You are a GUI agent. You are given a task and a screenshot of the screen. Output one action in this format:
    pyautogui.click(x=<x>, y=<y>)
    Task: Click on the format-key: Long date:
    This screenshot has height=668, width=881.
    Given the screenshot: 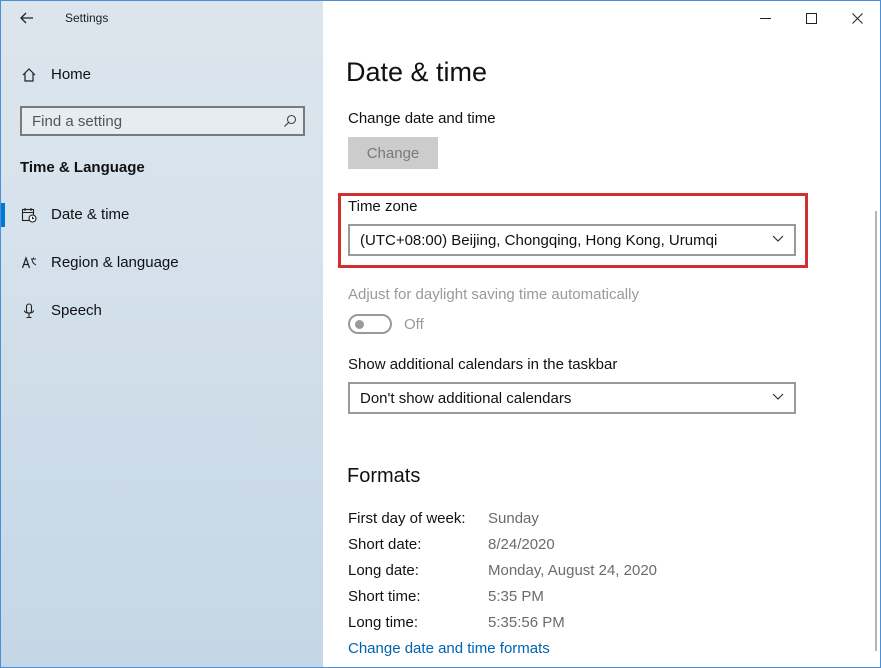 What is the action you would take?
    pyautogui.click(x=383, y=570)
    